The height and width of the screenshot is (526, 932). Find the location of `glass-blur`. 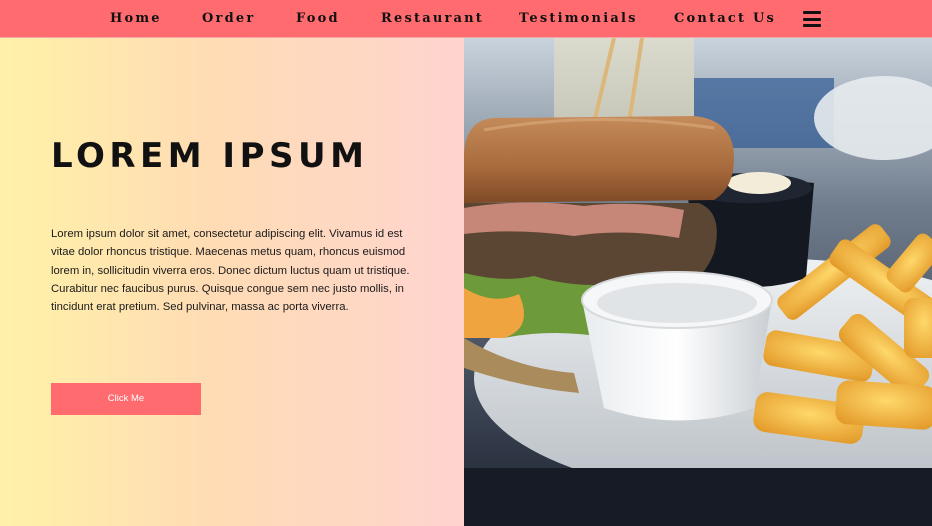

glass-blur is located at coordinates (624, 78).